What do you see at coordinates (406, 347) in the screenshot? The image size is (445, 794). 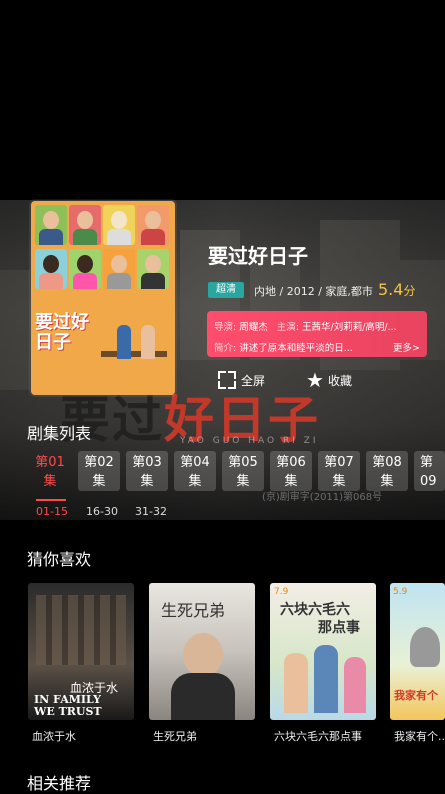 I see `more-button: 更多>` at bounding box center [406, 347].